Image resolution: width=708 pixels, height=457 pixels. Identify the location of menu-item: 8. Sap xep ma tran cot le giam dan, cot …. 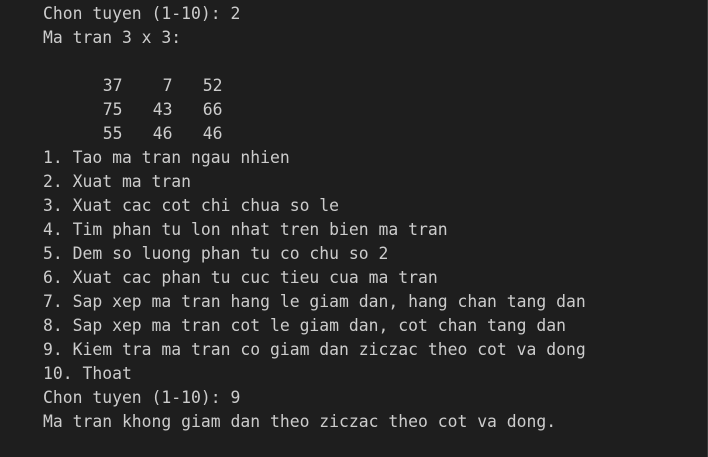
(305, 325).